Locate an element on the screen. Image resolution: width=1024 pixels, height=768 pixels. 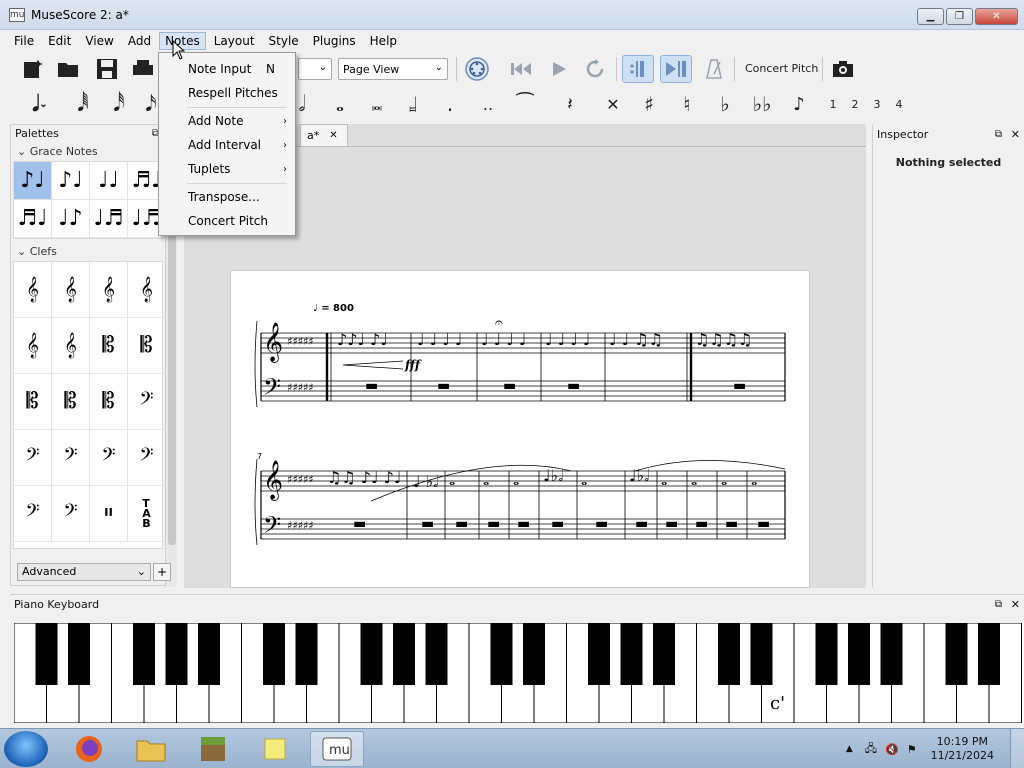
menu-edit: Edit is located at coordinates (59, 41).